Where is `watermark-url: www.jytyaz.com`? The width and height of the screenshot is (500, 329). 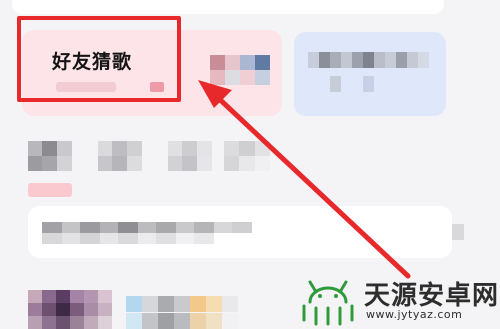
watermark-url: www.jytyaz.com is located at coordinates (414, 314).